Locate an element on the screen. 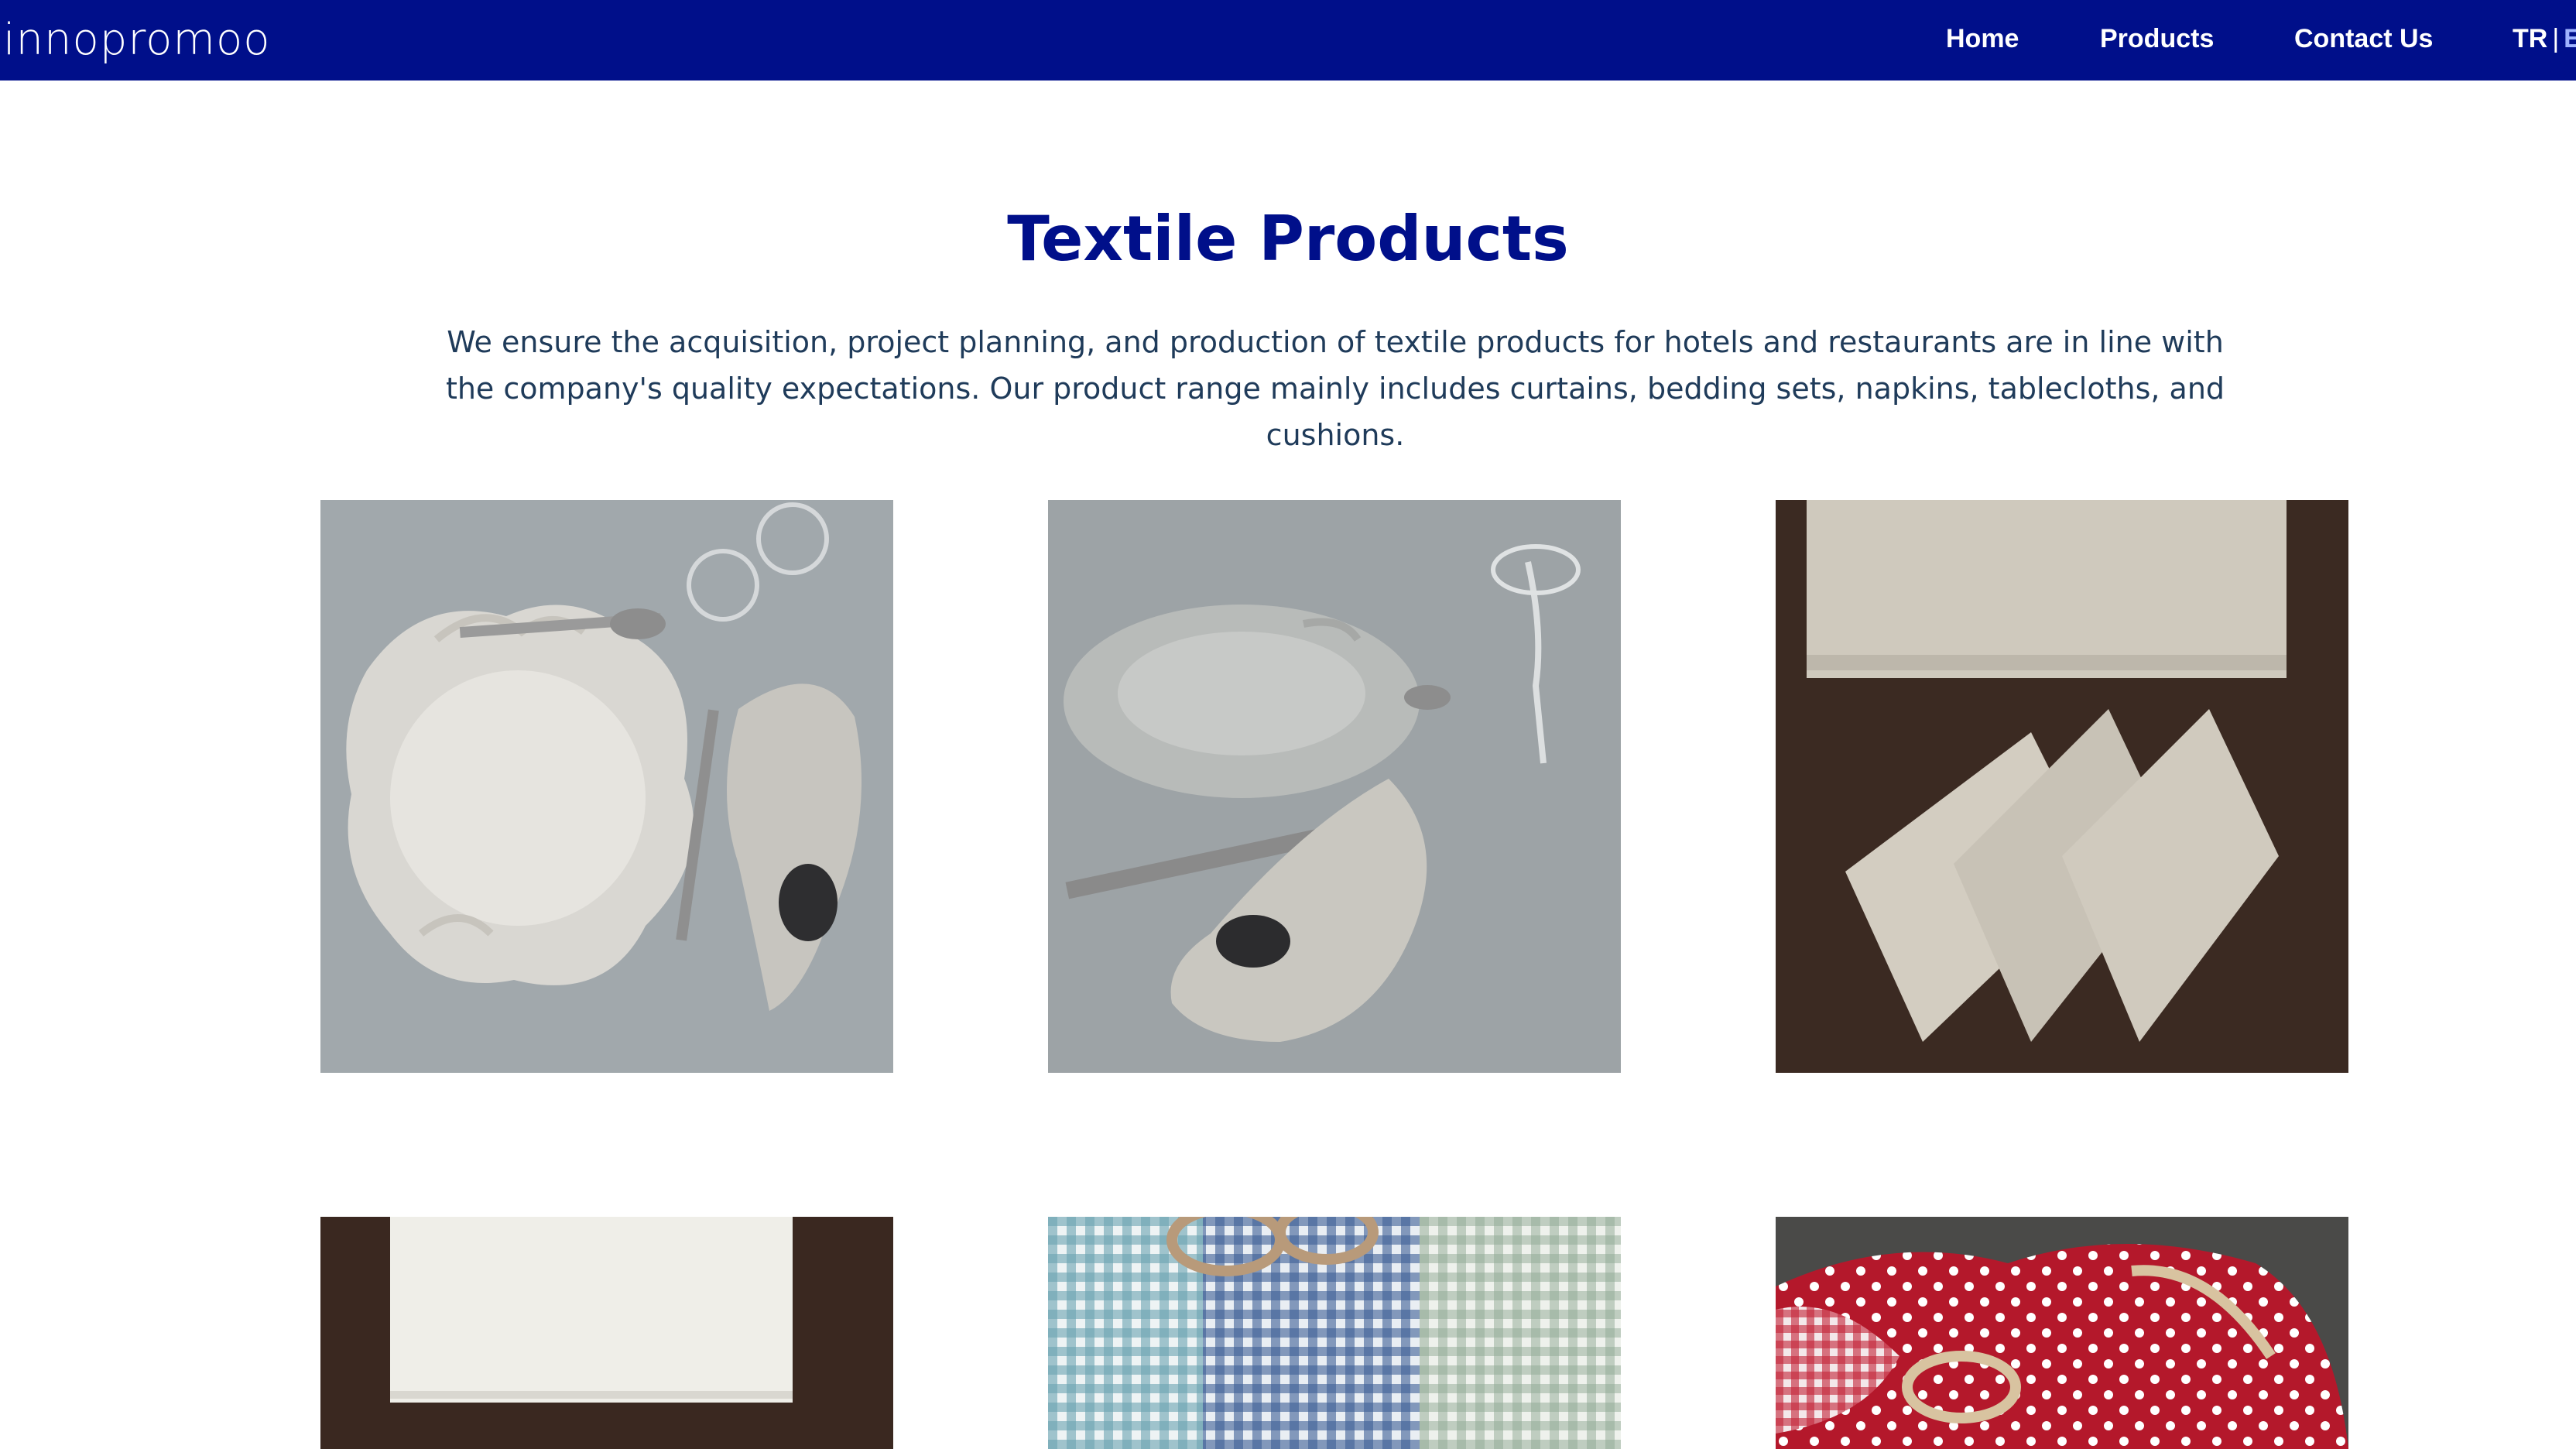 This screenshot has width=2576, height=1449. gallery-image-folded-napkins is located at coordinates (2062, 786).